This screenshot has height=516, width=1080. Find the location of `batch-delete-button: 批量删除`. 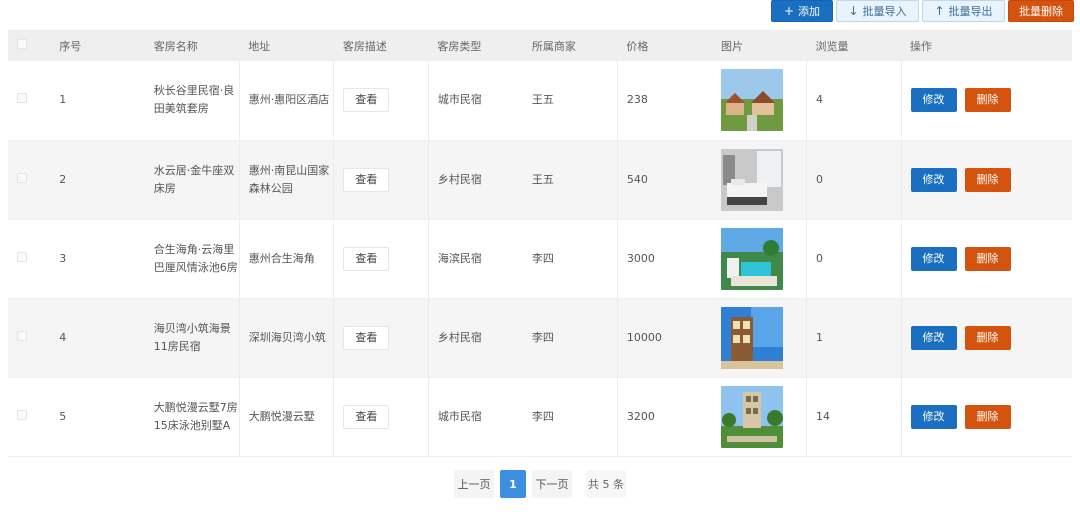

batch-delete-button: 批量删除 is located at coordinates (1041, 11).